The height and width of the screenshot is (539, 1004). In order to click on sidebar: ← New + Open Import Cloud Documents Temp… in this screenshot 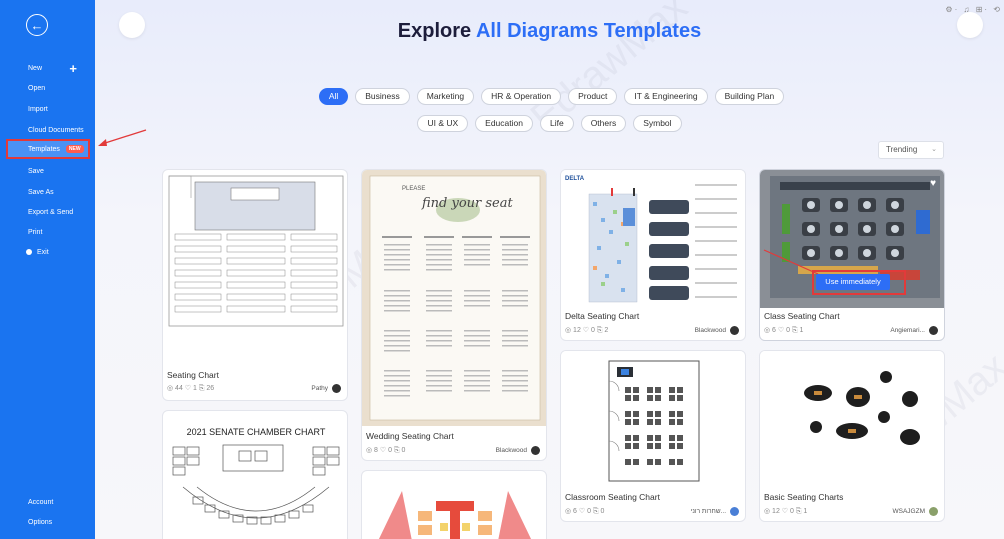, I will do `click(47, 269)`.